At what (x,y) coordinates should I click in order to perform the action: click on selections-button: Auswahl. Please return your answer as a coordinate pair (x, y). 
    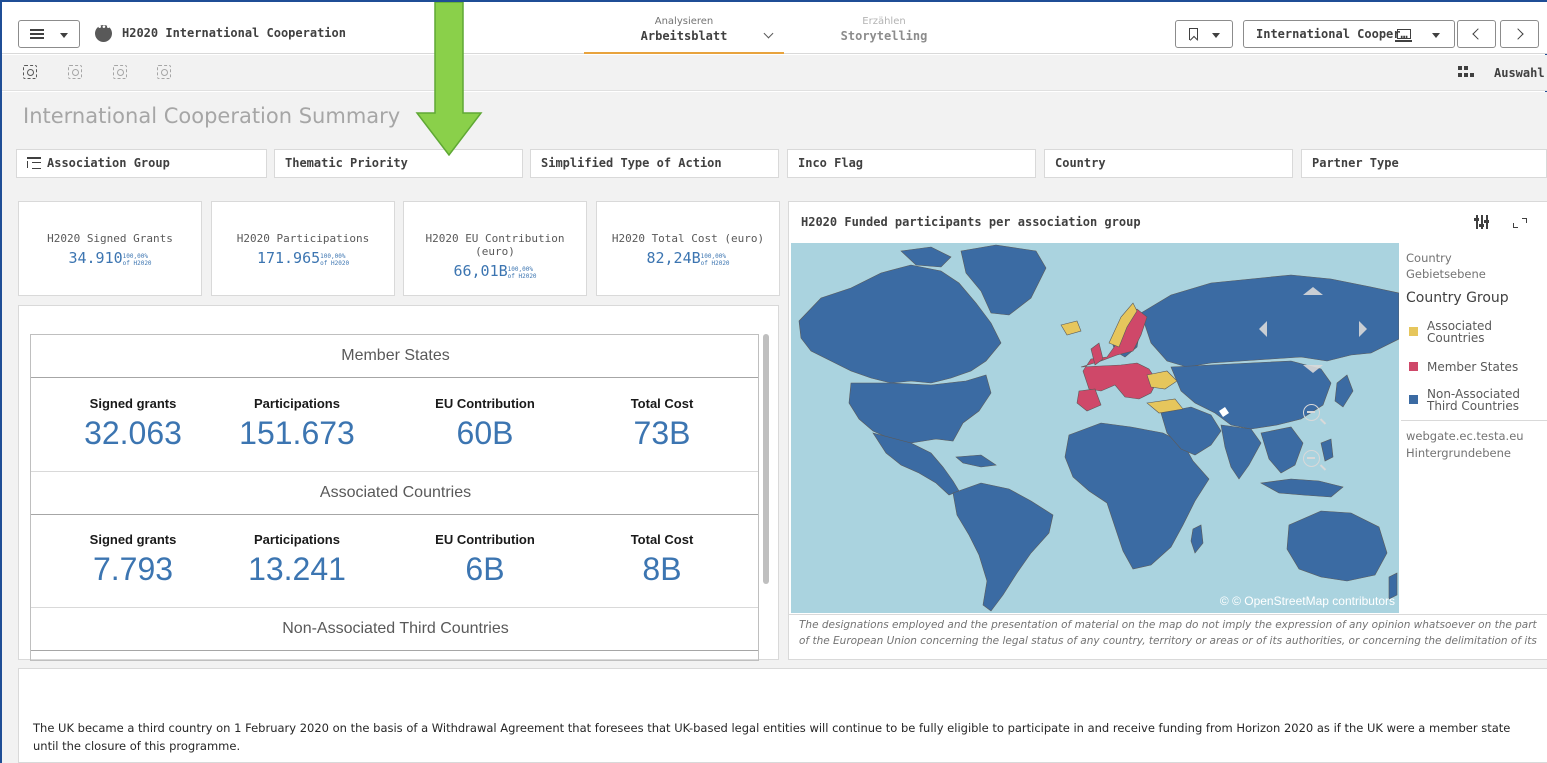
    Looking at the image, I should click on (1519, 73).